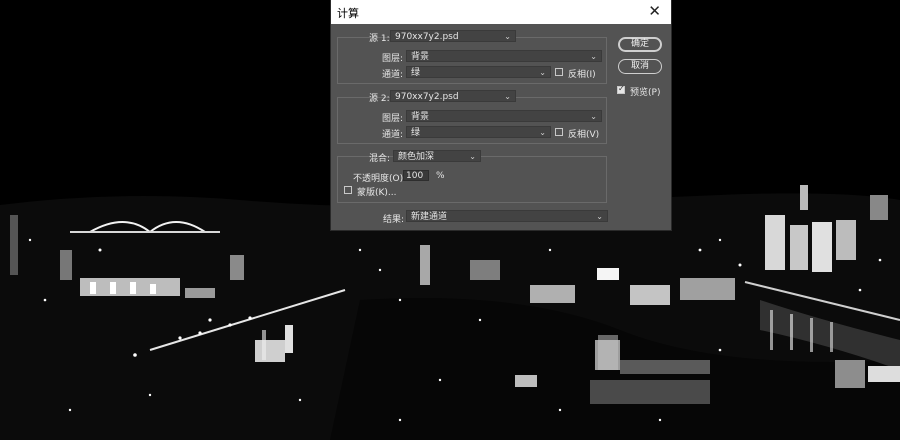 Image resolution: width=900 pixels, height=440 pixels. Describe the element at coordinates (504, 56) in the screenshot. I see `source1-layer-dropdown: 背景 ⌄` at that location.